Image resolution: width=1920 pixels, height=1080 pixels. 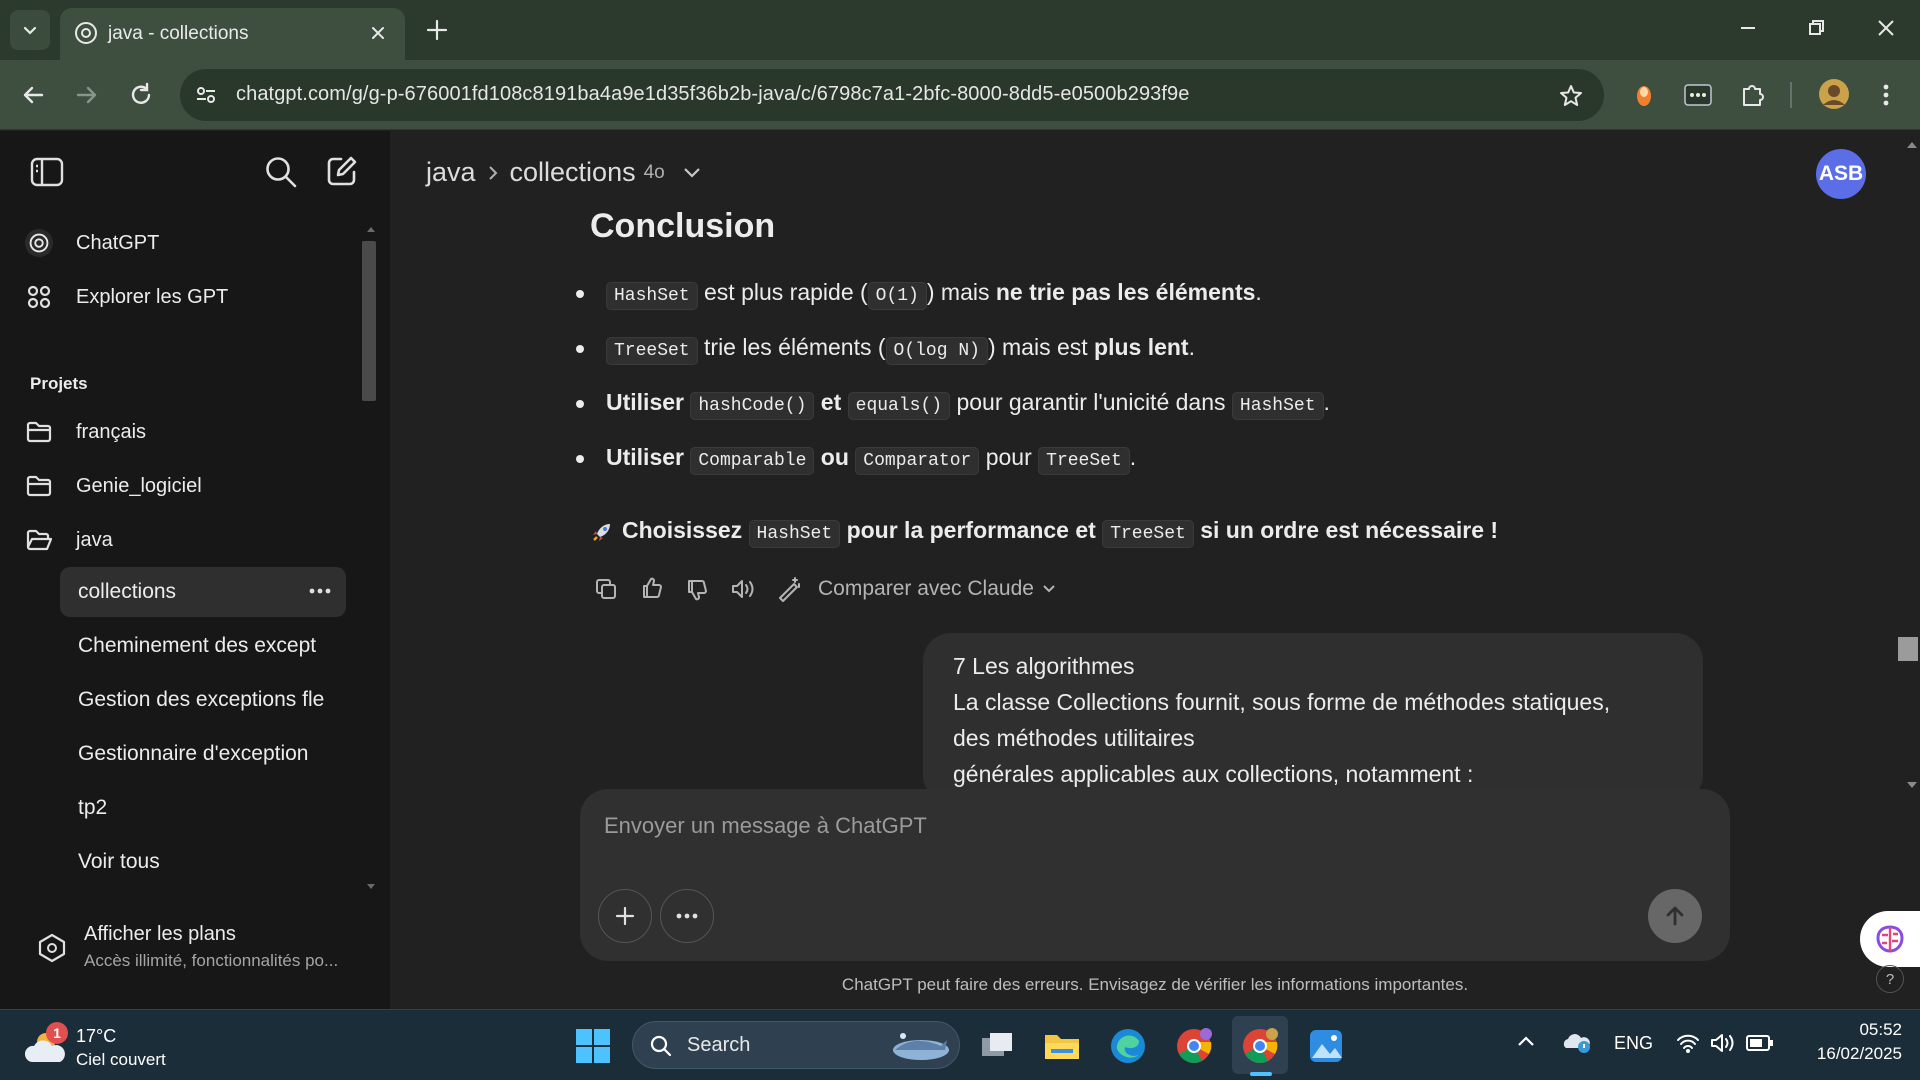 What do you see at coordinates (1698, 95) in the screenshot?
I see `extension-dots-icon` at bounding box center [1698, 95].